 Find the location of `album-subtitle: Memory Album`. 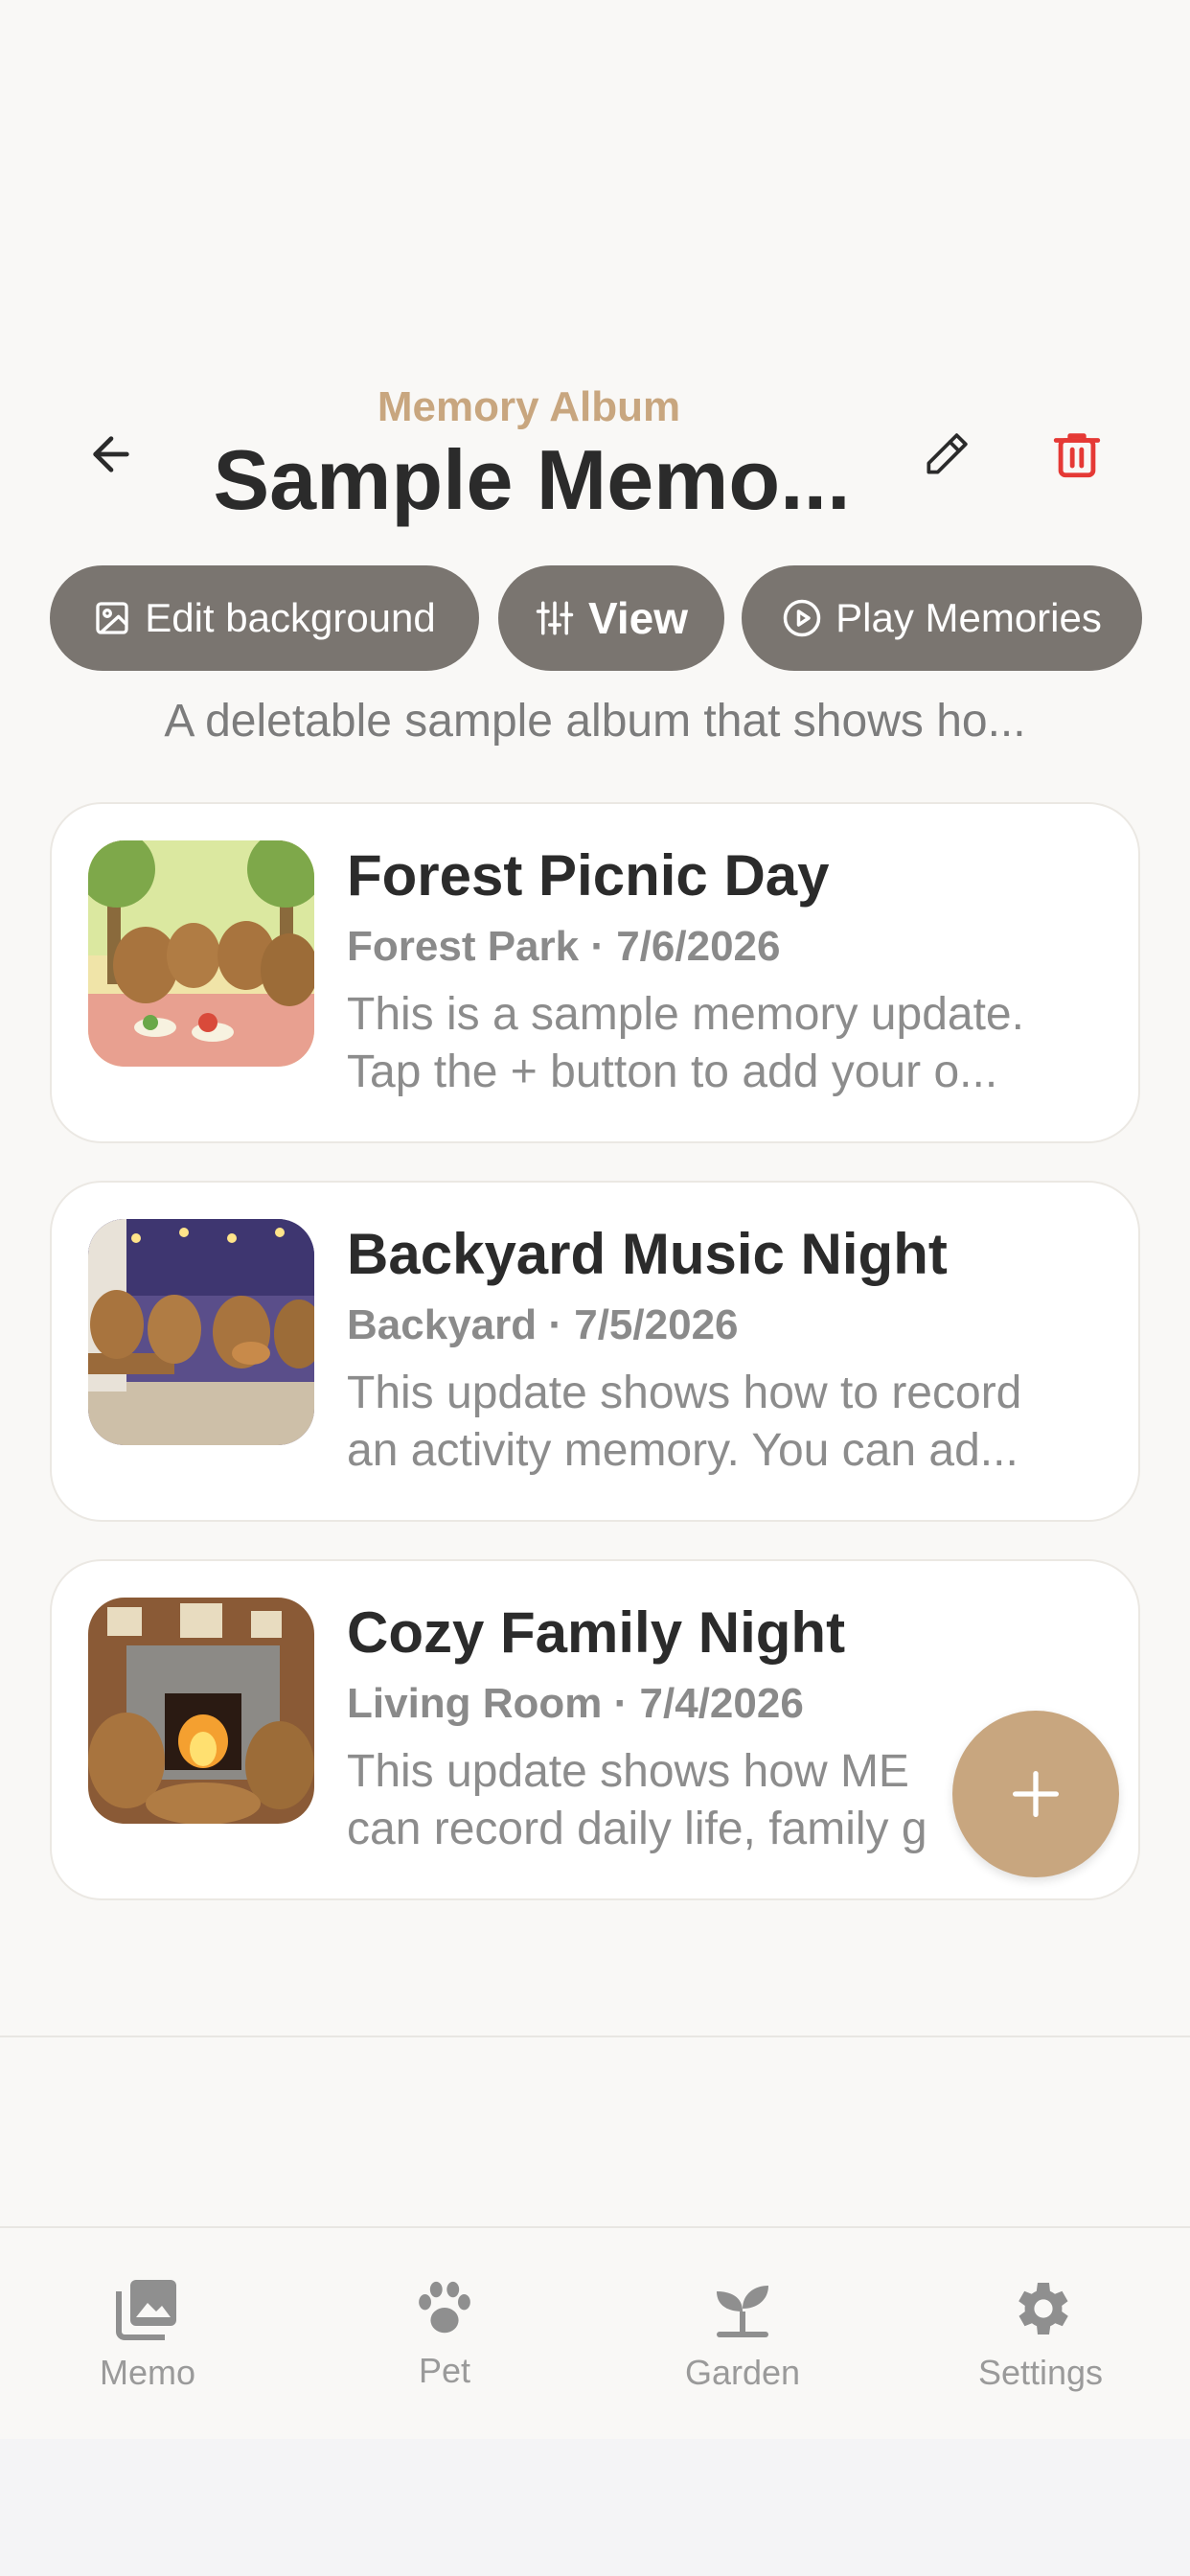

album-subtitle: Memory Album is located at coordinates (529, 406).